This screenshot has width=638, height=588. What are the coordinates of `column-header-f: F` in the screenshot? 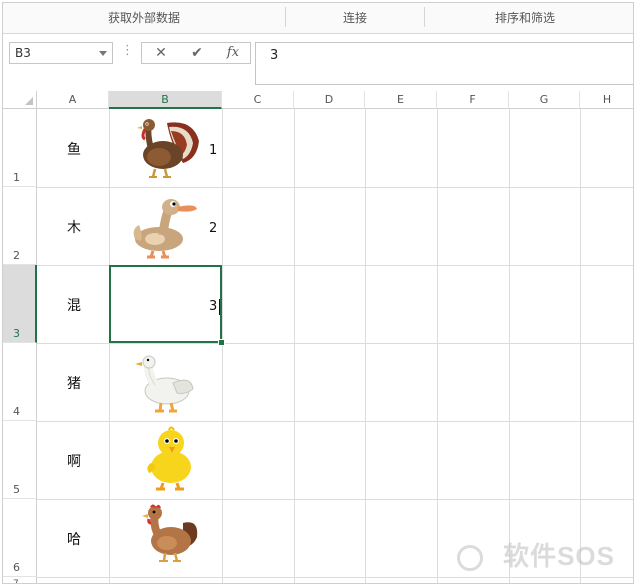 It's located at (473, 100).